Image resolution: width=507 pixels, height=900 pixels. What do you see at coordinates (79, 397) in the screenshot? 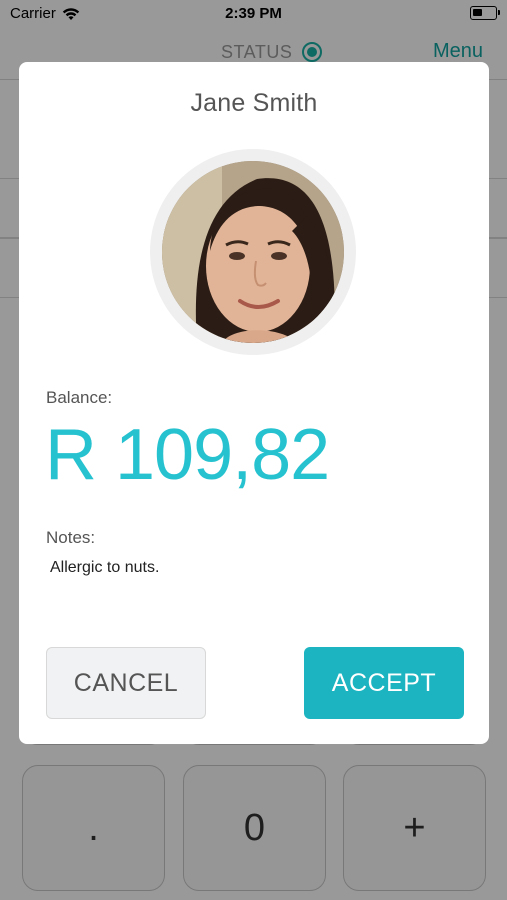
I see `balance-label: Balance:` at bounding box center [79, 397].